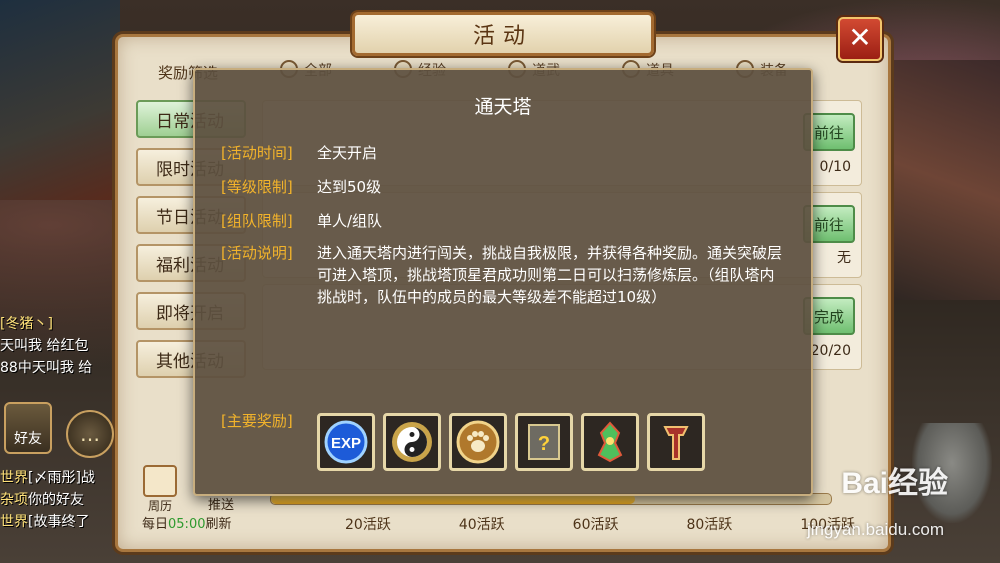 The width and height of the screenshot is (1000, 563). I want to click on pavilion-left, so click(60, 100).